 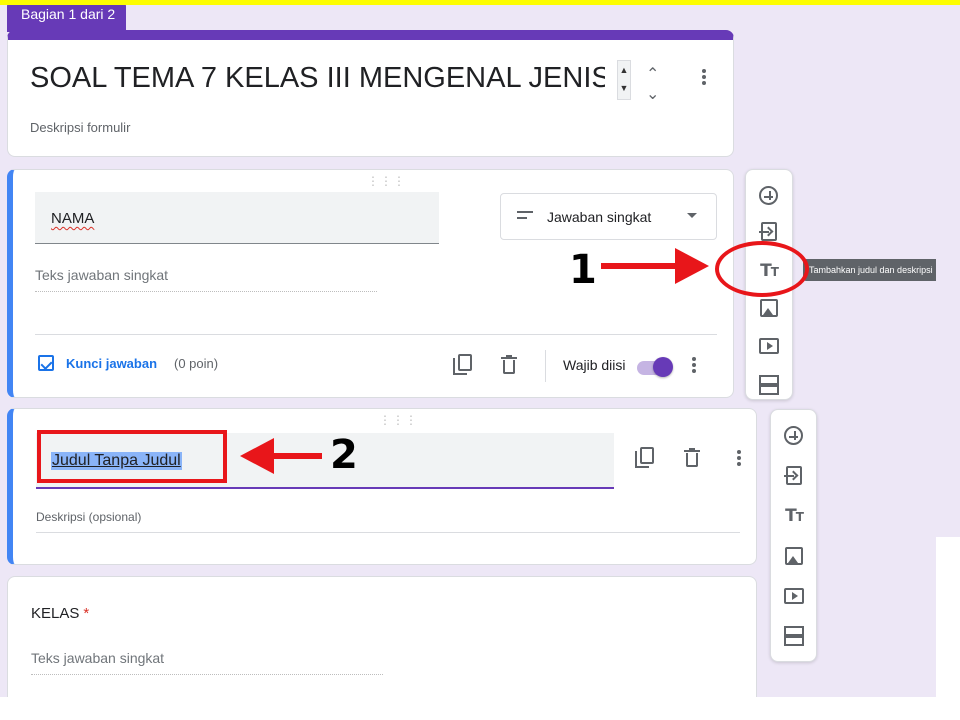 What do you see at coordinates (656, 83) in the screenshot?
I see `collapse-icon: ⌃ ⌄` at bounding box center [656, 83].